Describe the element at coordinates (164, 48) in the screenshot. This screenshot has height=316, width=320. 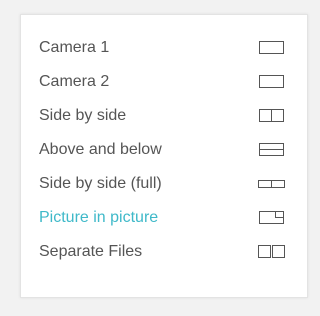
I see `menu-item-camera-1: Camera 1` at that location.